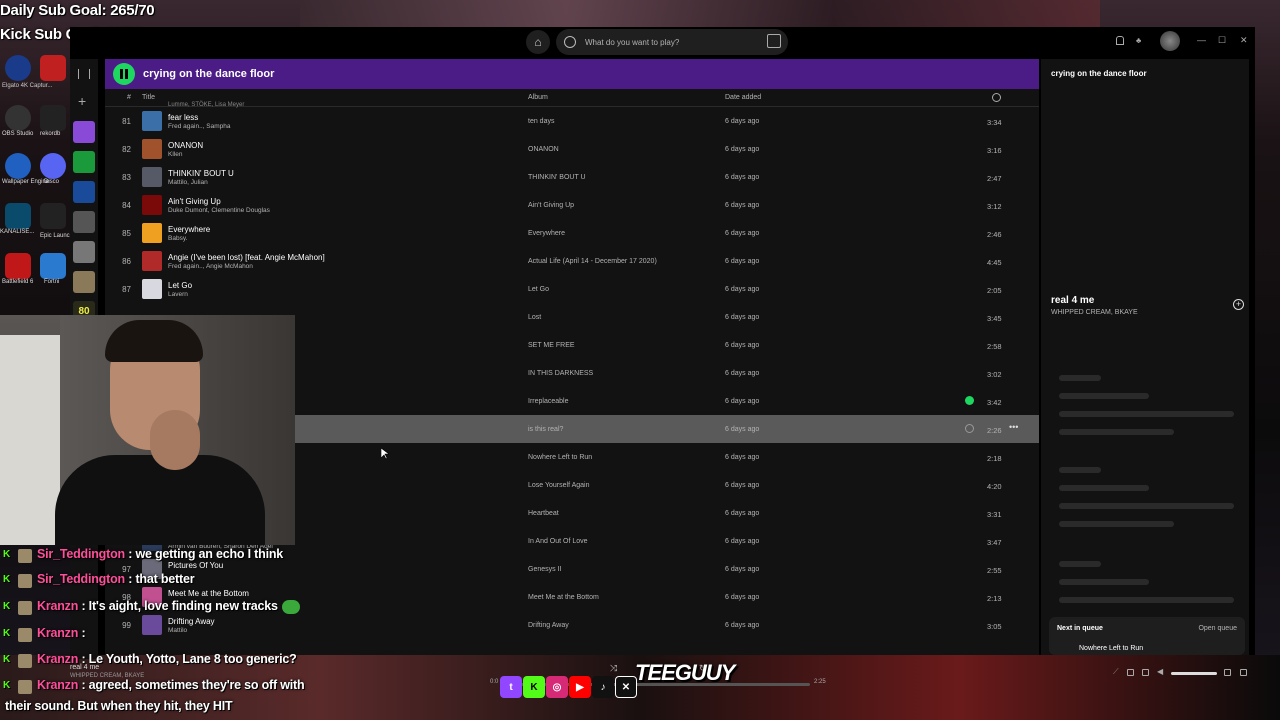 The height and width of the screenshot is (720, 1280). Describe the element at coordinates (1116, 524) in the screenshot. I see `loading-skeleton` at that location.